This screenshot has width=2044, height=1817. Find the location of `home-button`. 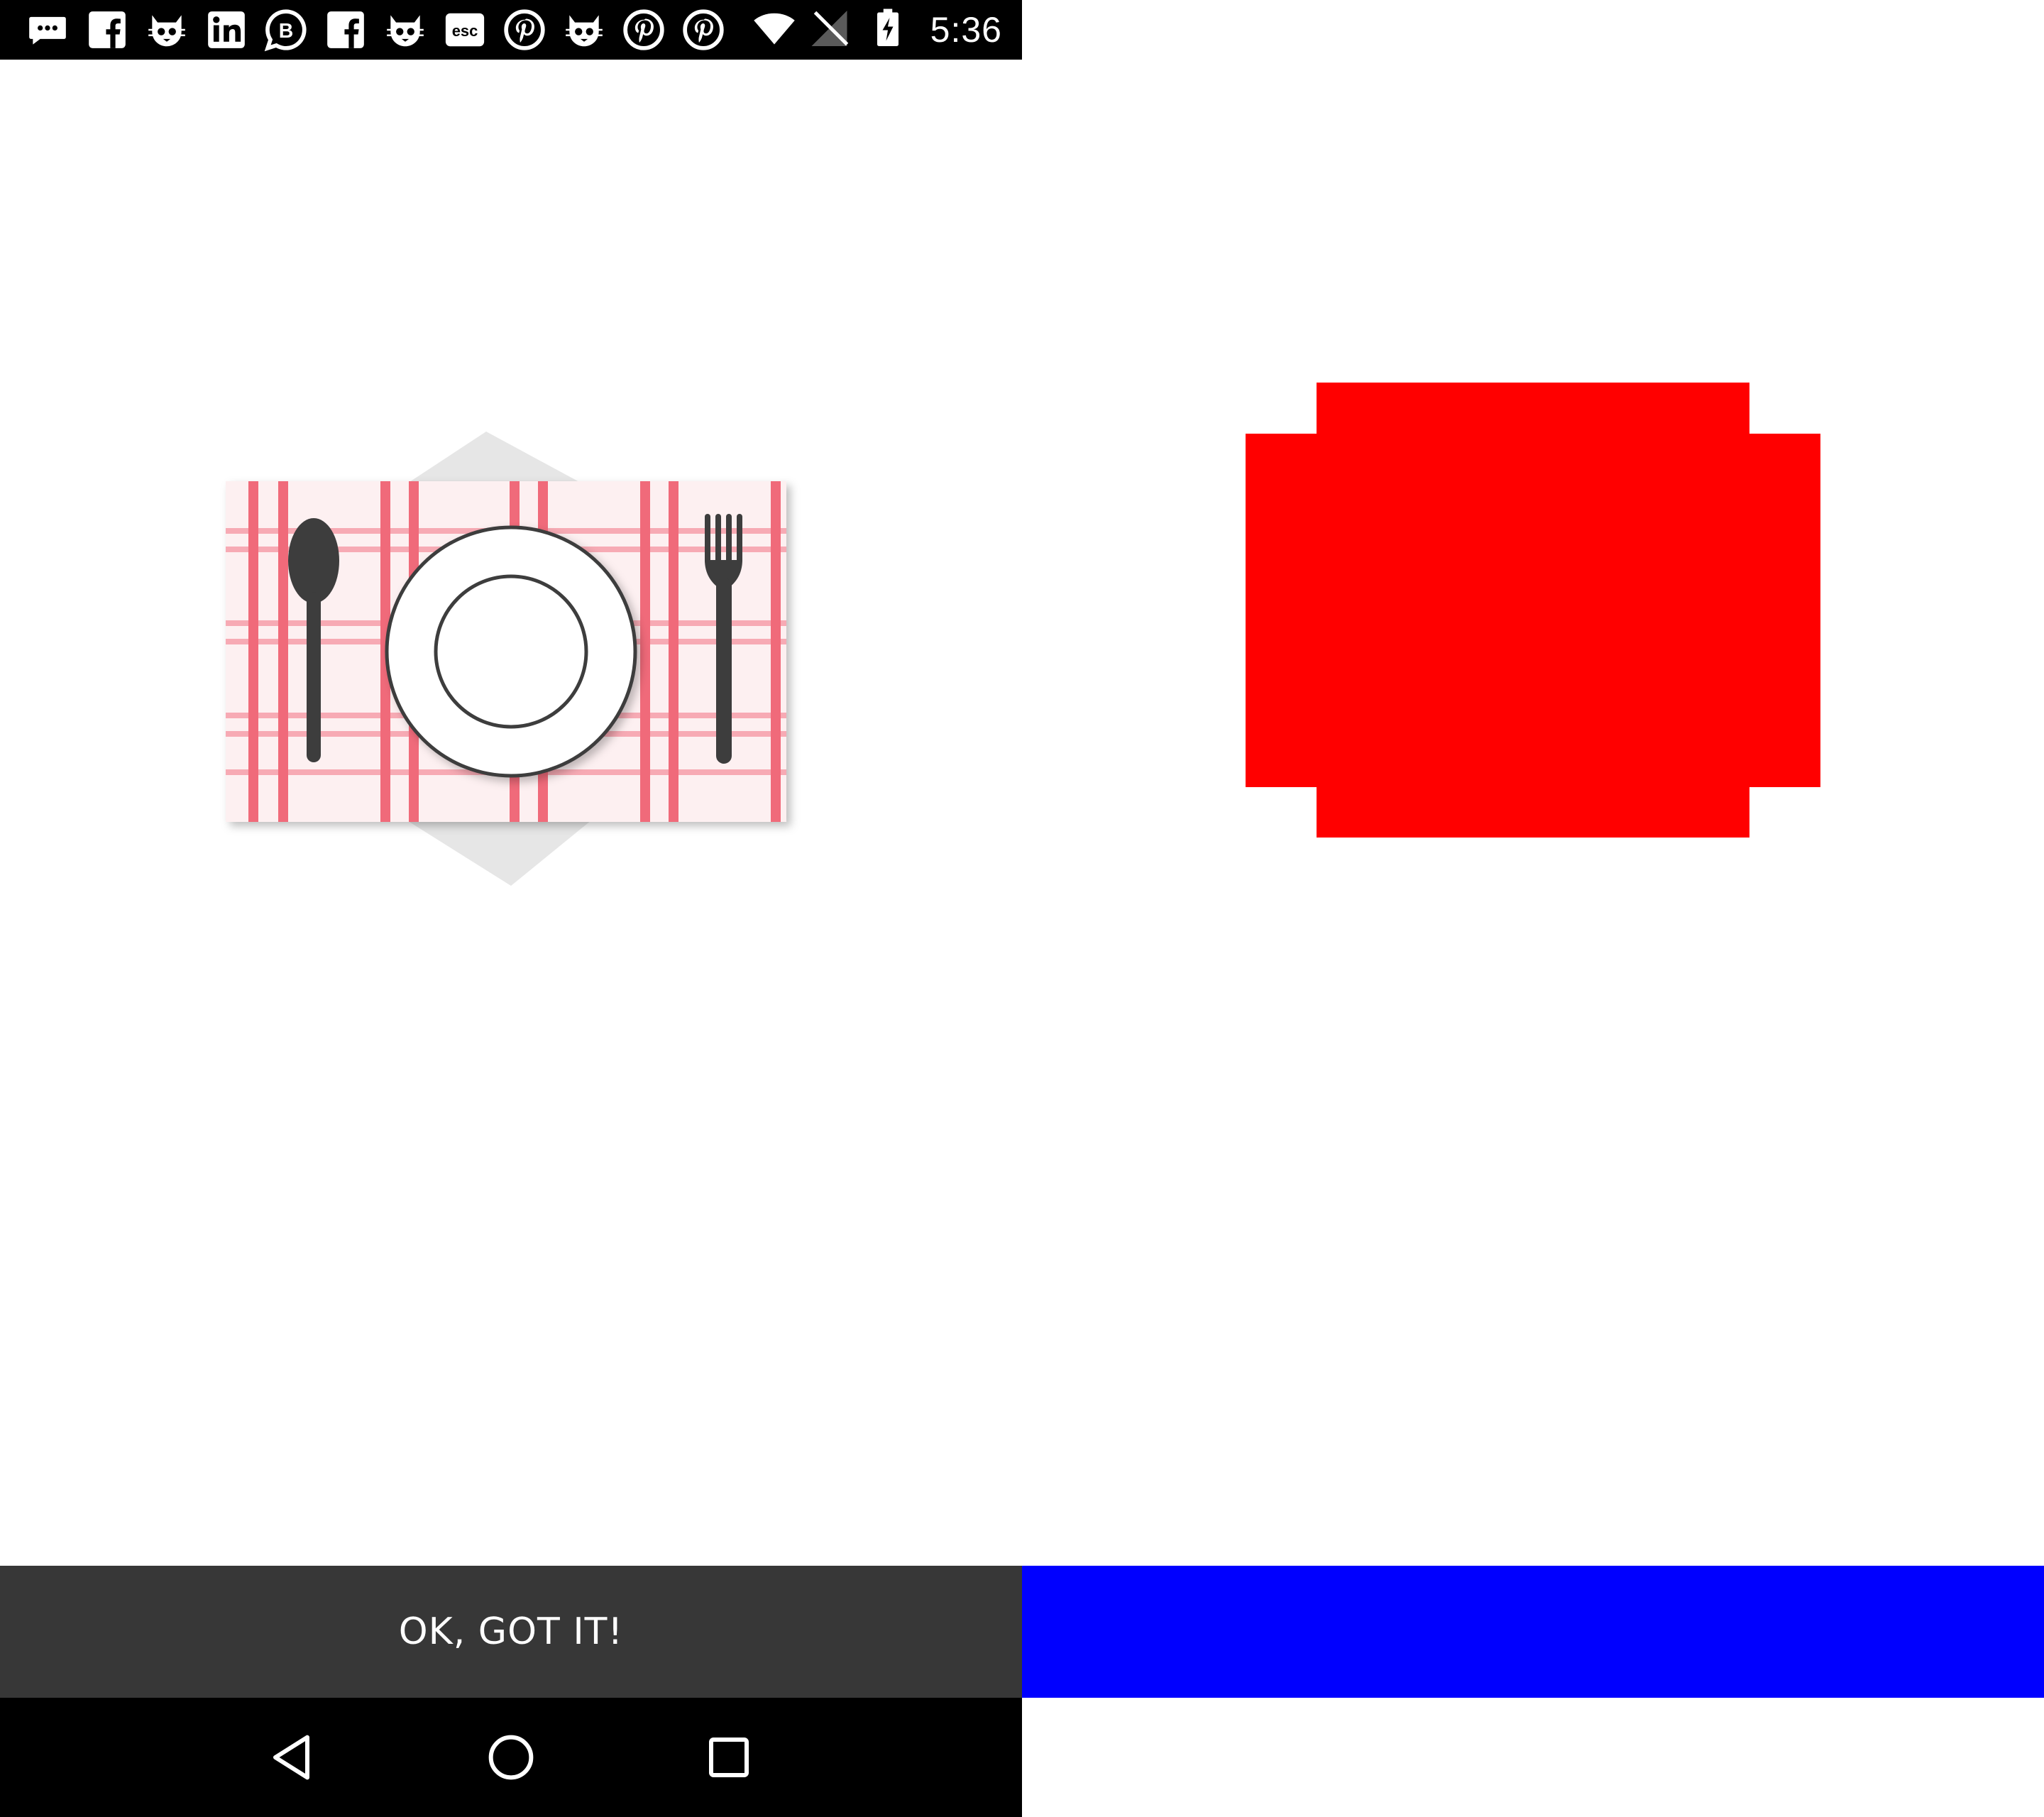

home-button is located at coordinates (511, 1757).